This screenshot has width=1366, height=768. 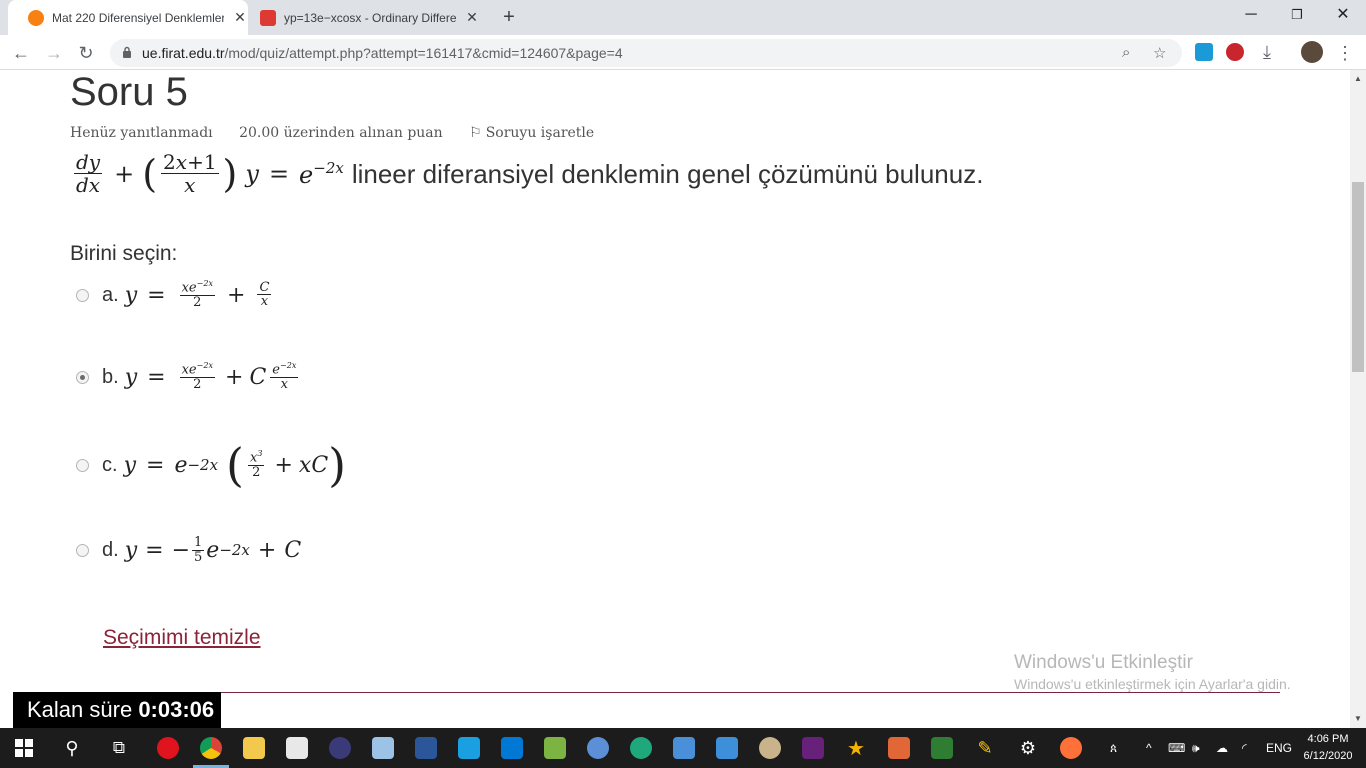 What do you see at coordinates (21, 53) in the screenshot?
I see `back-icon: ←` at bounding box center [21, 53].